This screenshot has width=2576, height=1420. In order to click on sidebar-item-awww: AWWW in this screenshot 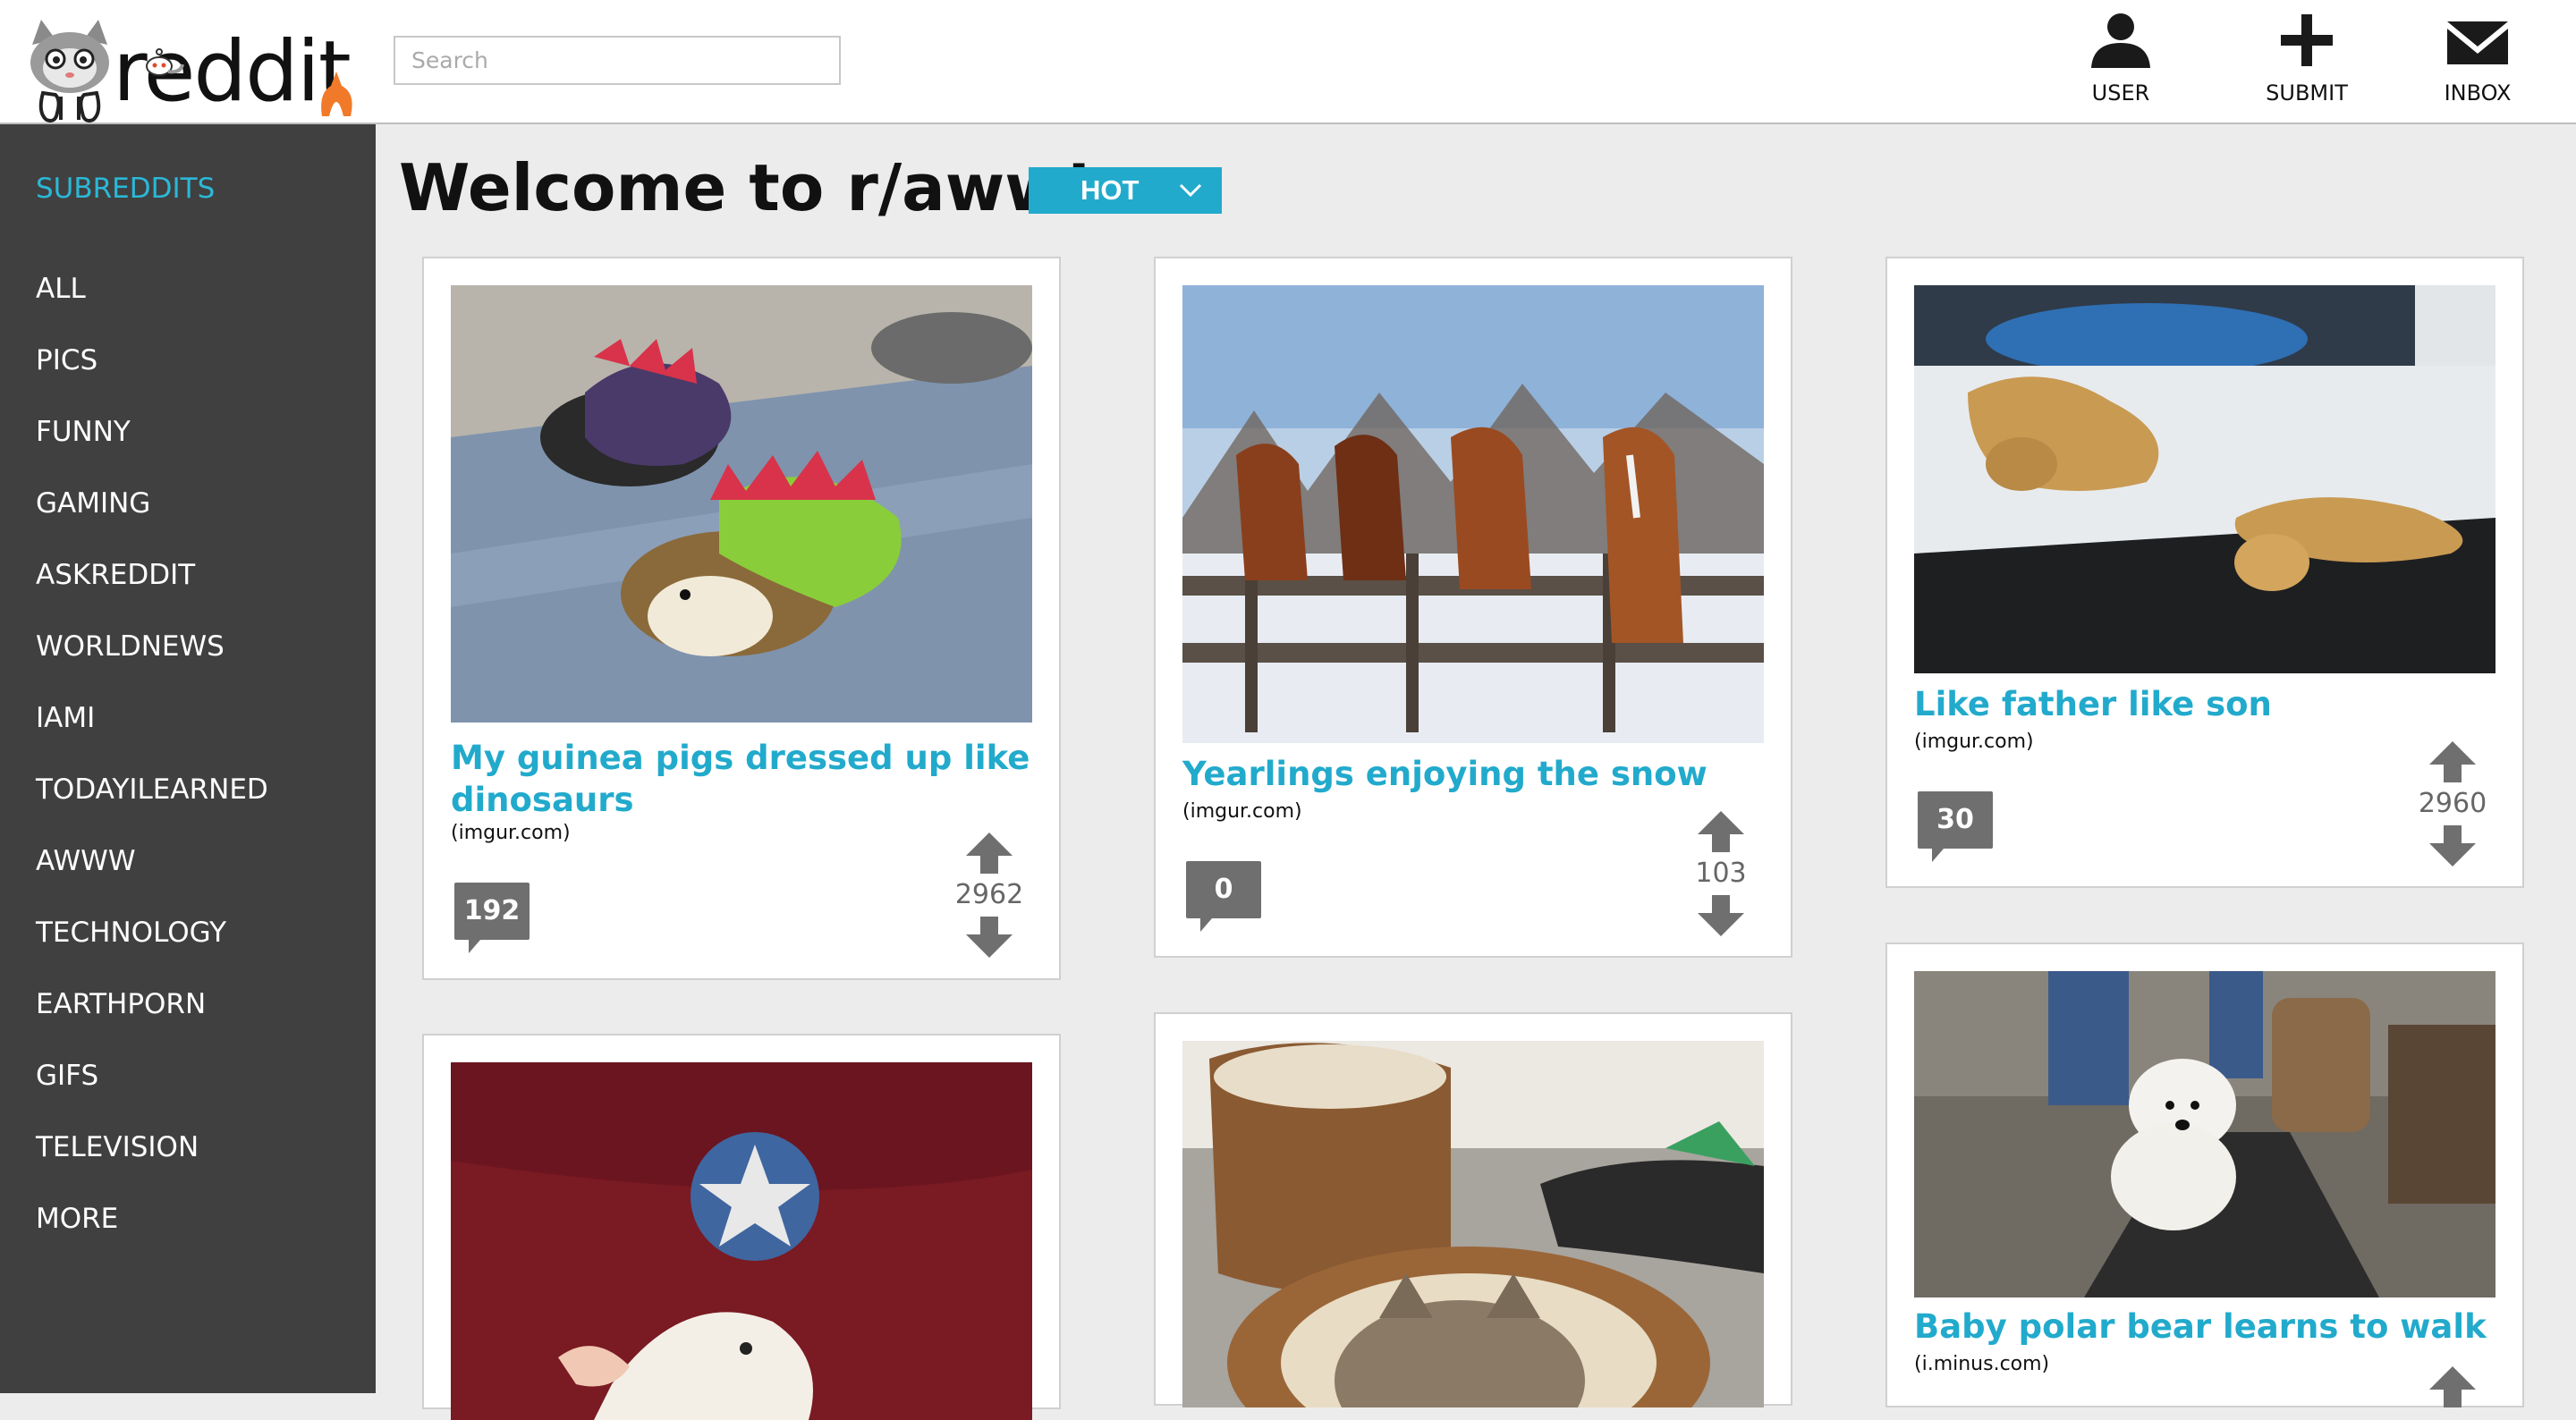, I will do `click(188, 861)`.